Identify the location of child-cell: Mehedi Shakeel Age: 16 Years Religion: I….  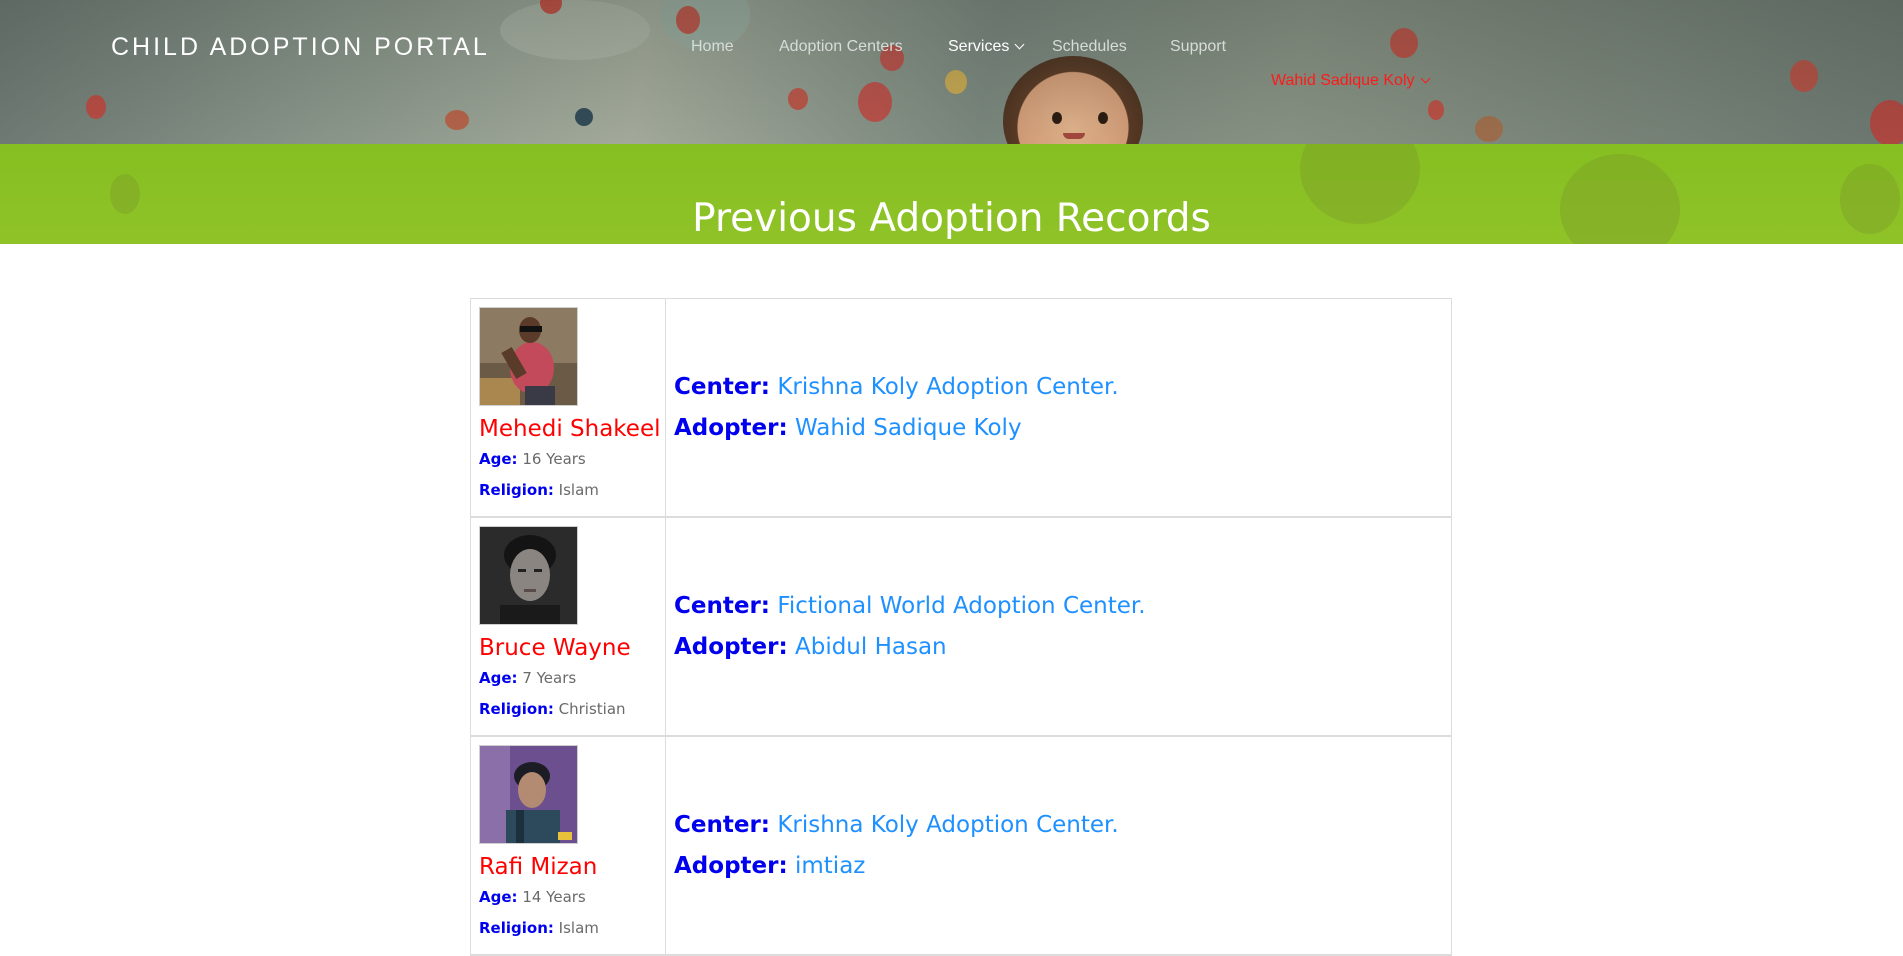
(568, 407).